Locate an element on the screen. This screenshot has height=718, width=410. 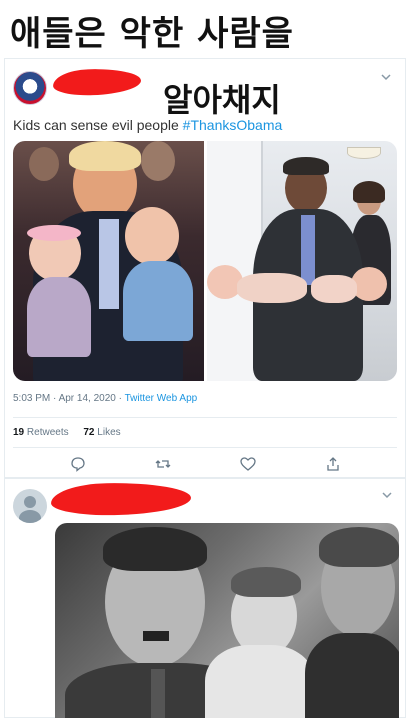
likes-stat: 72 Likes is located at coordinates (101, 432).